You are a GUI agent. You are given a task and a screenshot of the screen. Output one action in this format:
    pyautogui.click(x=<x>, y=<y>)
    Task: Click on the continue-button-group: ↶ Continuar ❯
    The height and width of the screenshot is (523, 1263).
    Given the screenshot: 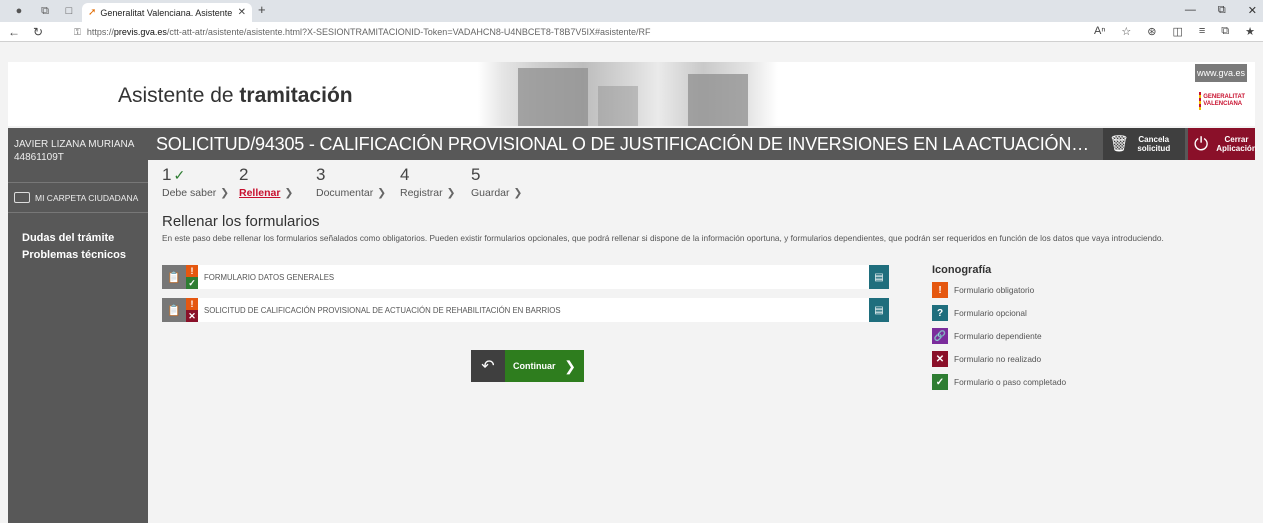 What is the action you would take?
    pyautogui.click(x=527, y=366)
    